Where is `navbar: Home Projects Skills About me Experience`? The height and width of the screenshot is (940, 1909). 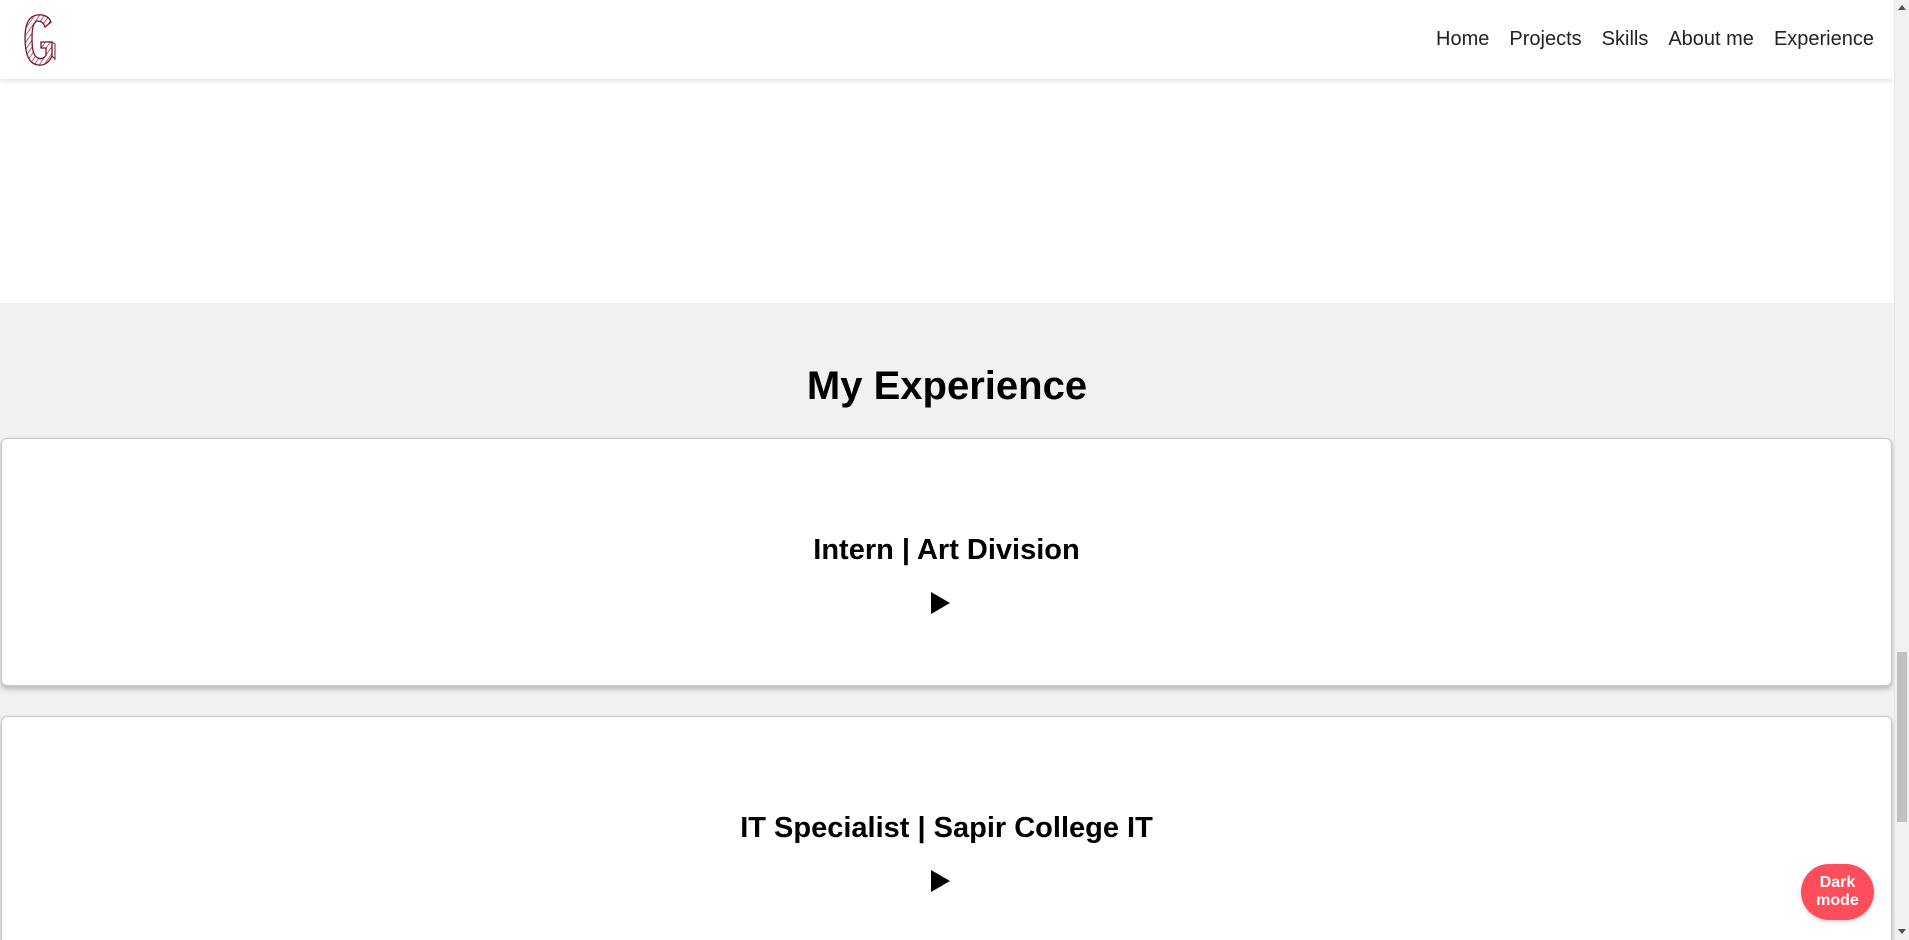 navbar: Home Projects Skills About me Experience is located at coordinates (947, 39).